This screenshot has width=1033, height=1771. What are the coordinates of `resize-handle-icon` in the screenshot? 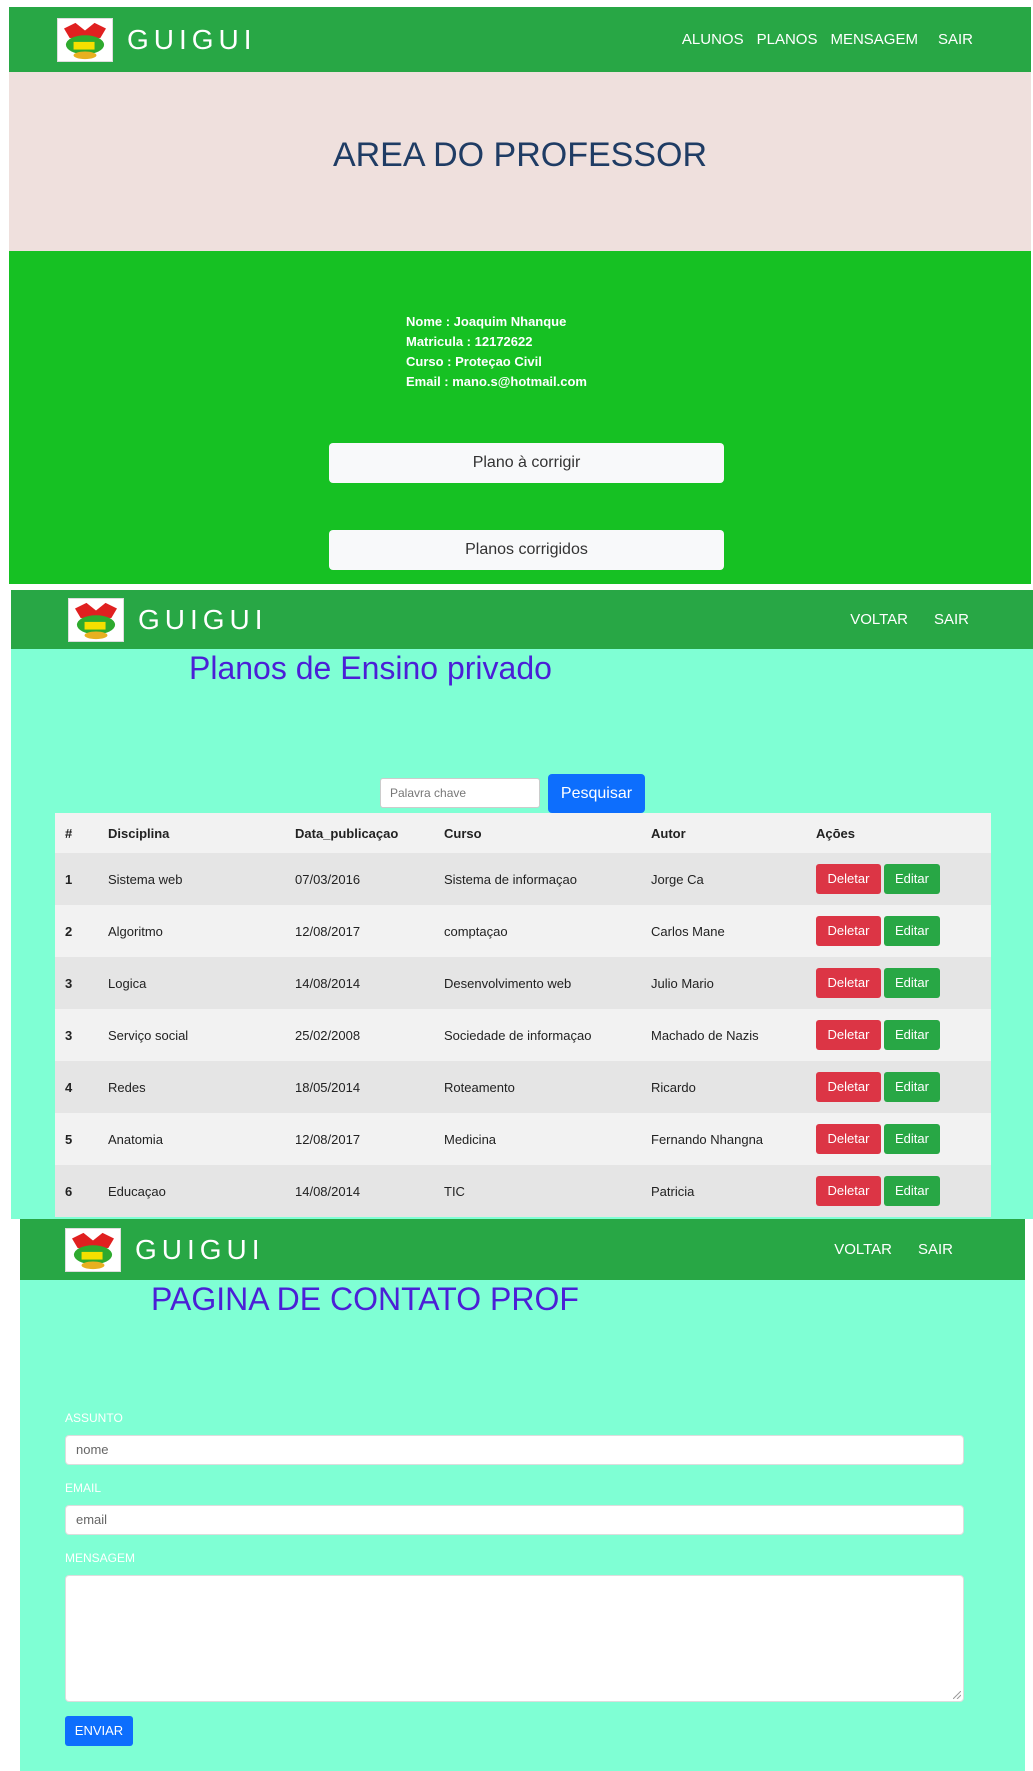 It's located at (957, 1695).